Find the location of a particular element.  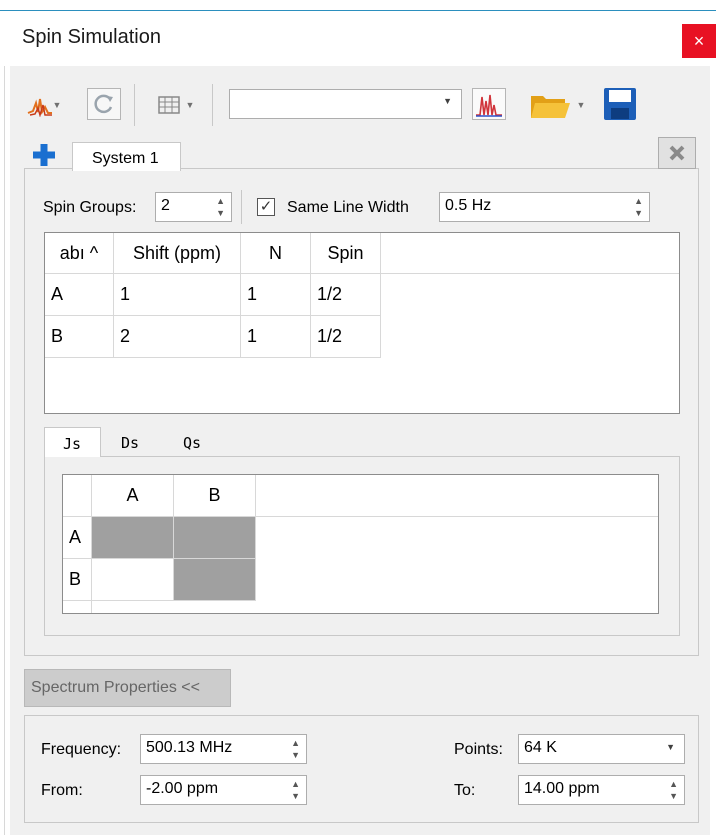

multiplet-icon is located at coordinates (489, 105).